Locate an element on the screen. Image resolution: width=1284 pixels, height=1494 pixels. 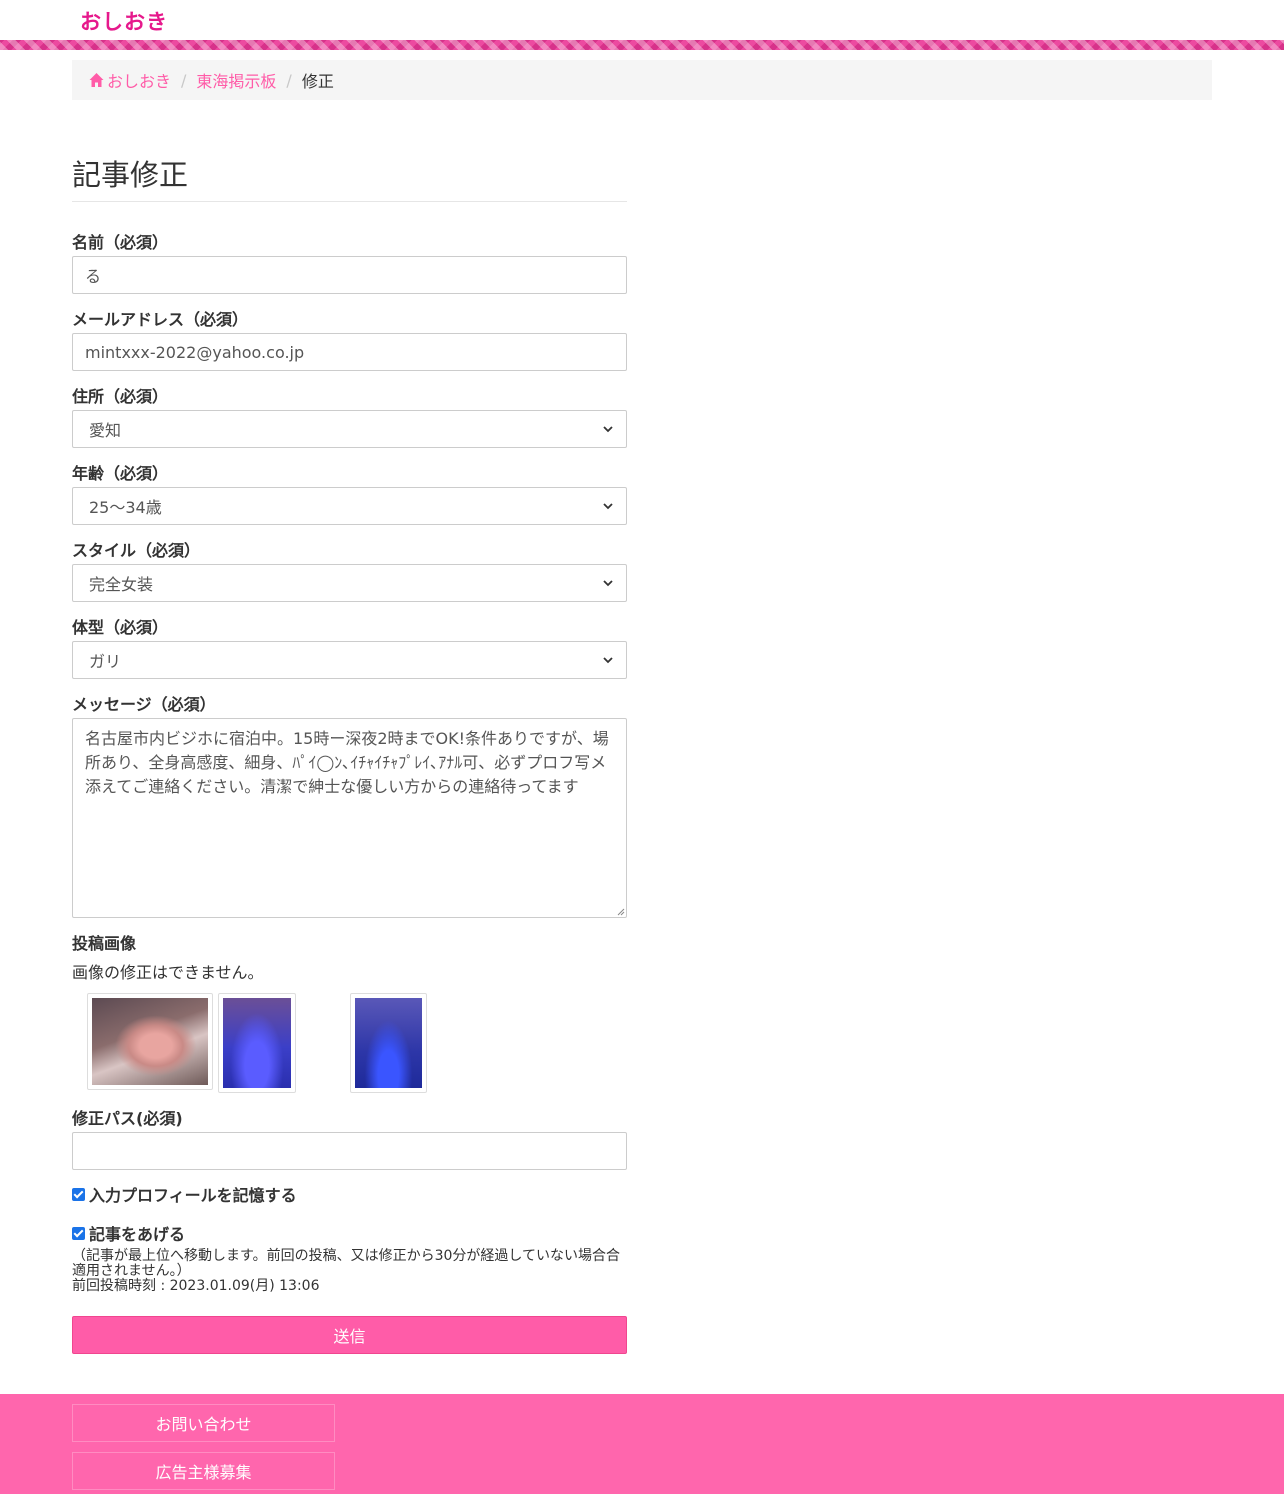
submit-button: 送信 is located at coordinates (349, 1335).